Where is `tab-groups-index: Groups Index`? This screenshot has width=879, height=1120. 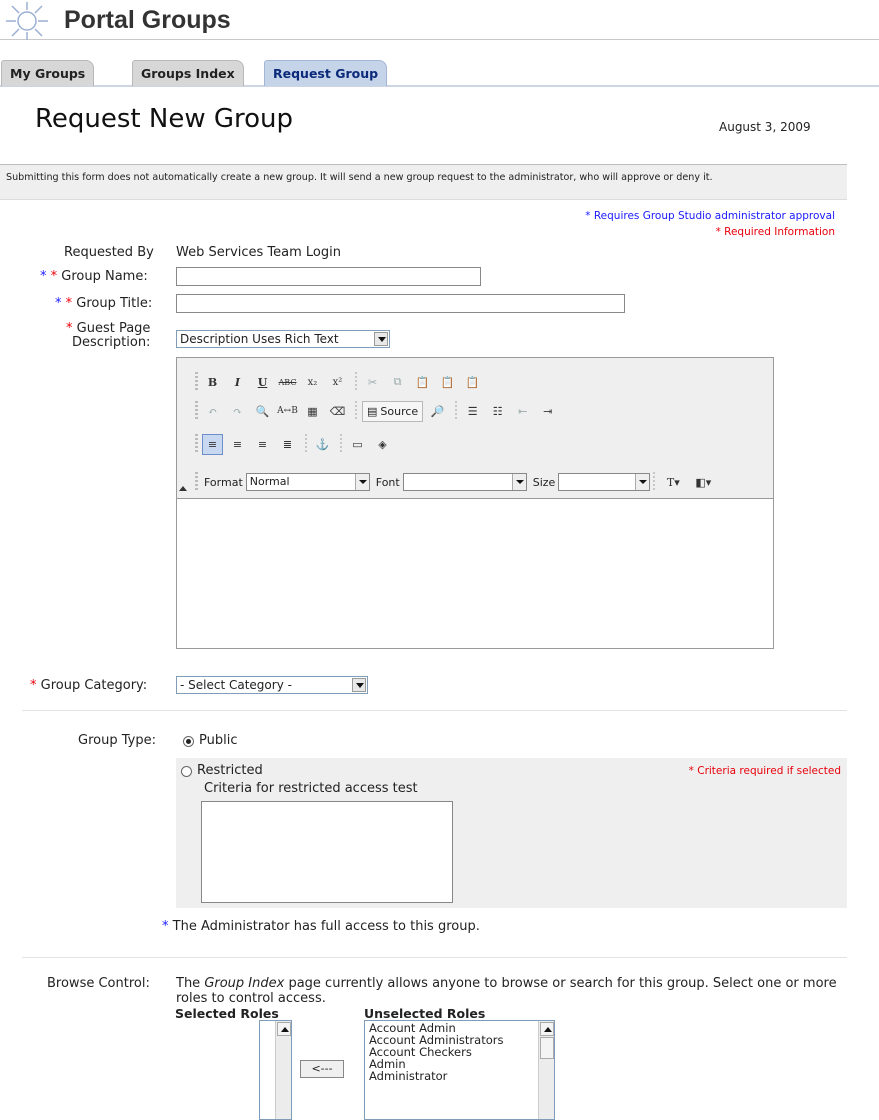 tab-groups-index: Groups Index is located at coordinates (188, 73).